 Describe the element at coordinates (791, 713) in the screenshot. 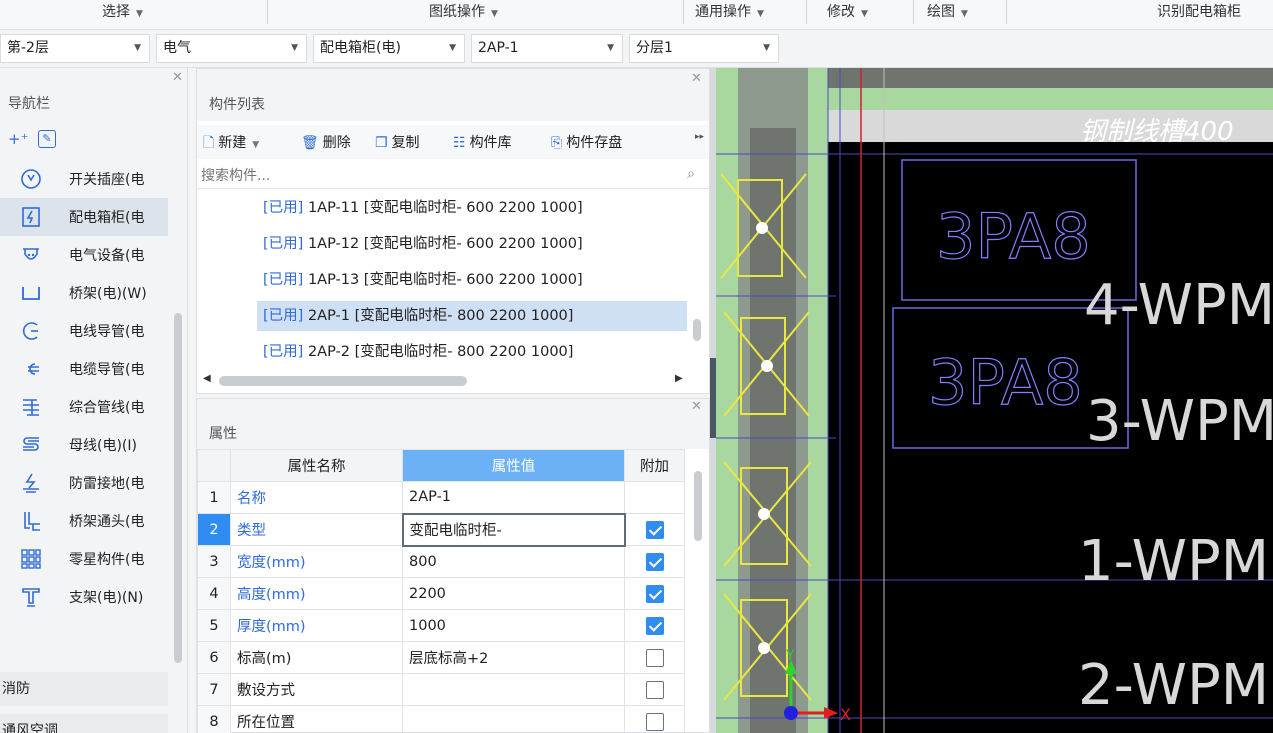

I see `origin-dot` at that location.